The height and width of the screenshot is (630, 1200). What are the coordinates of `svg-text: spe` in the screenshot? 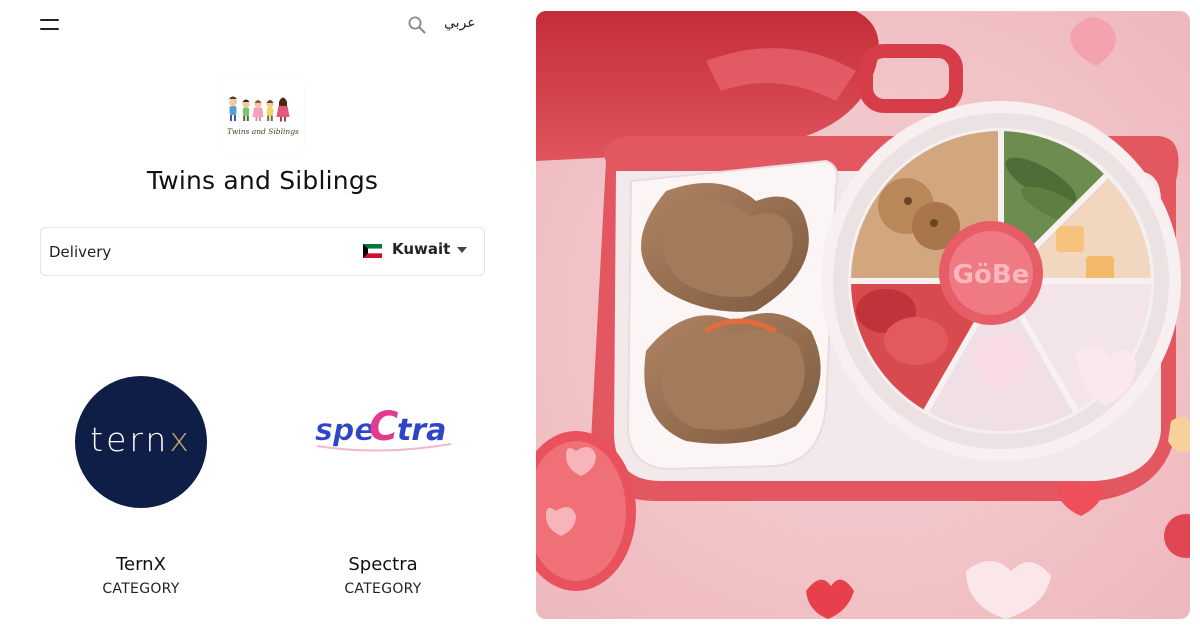 It's located at (345, 430).